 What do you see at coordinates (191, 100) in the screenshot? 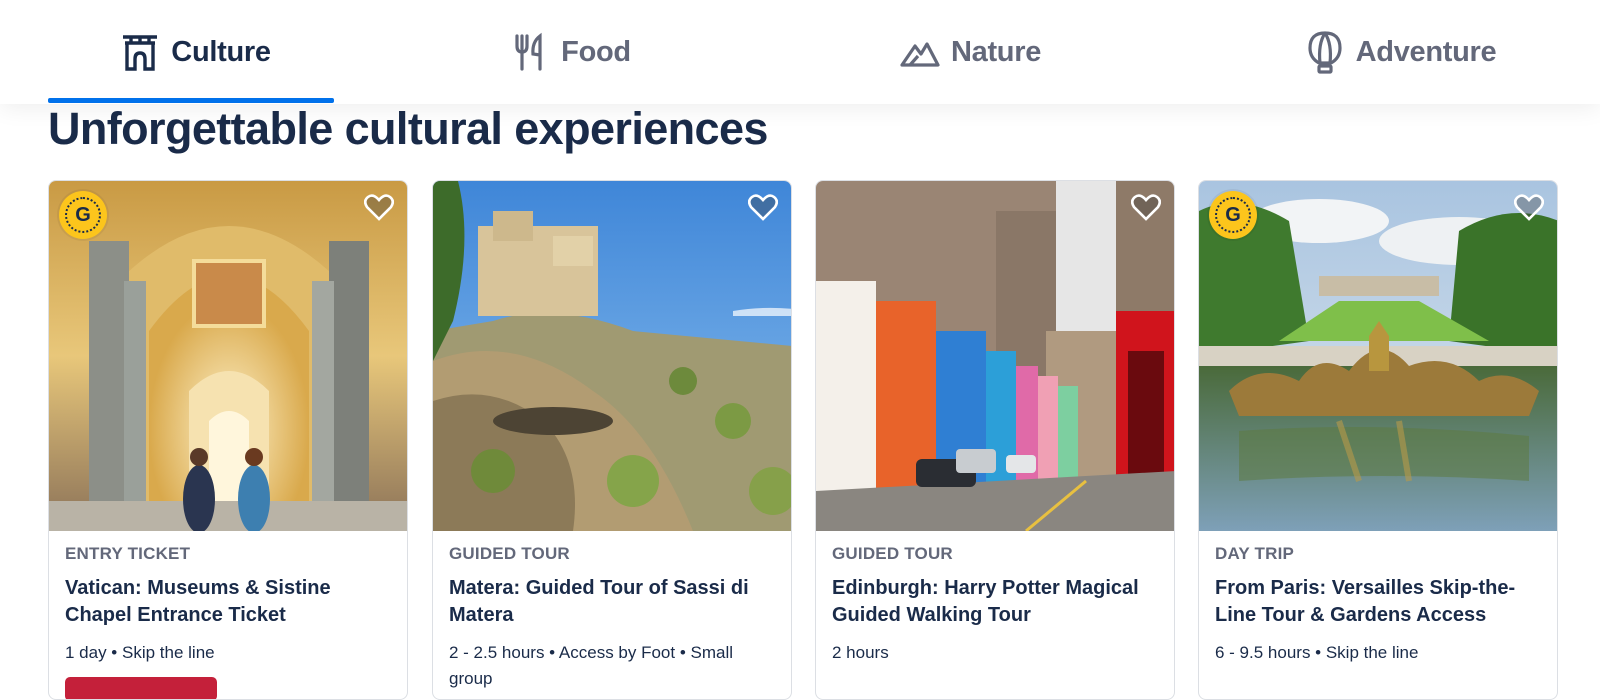
I see `active-tab-indicator` at bounding box center [191, 100].